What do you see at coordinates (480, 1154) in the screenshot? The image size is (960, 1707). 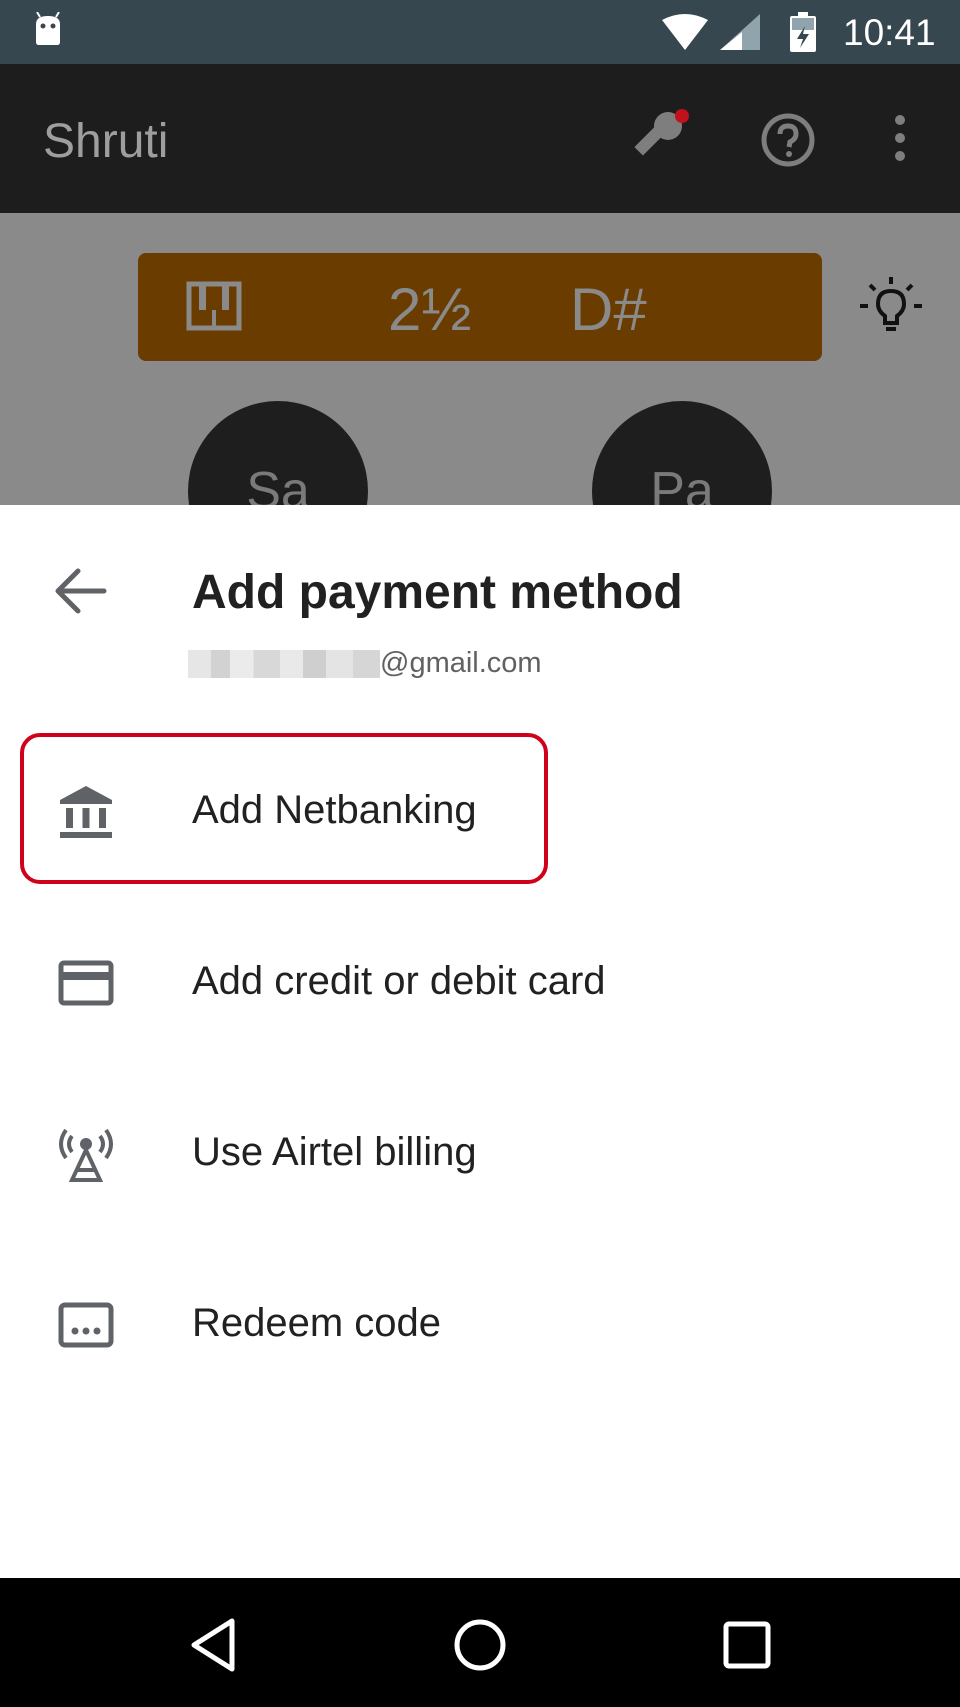 I see `airtel-billing-option: Use Airtel billing` at bounding box center [480, 1154].